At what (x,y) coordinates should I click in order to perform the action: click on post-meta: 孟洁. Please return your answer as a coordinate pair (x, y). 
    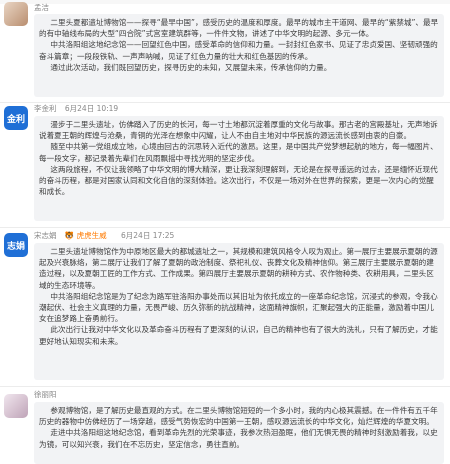
    Looking at the image, I should click on (44, 8).